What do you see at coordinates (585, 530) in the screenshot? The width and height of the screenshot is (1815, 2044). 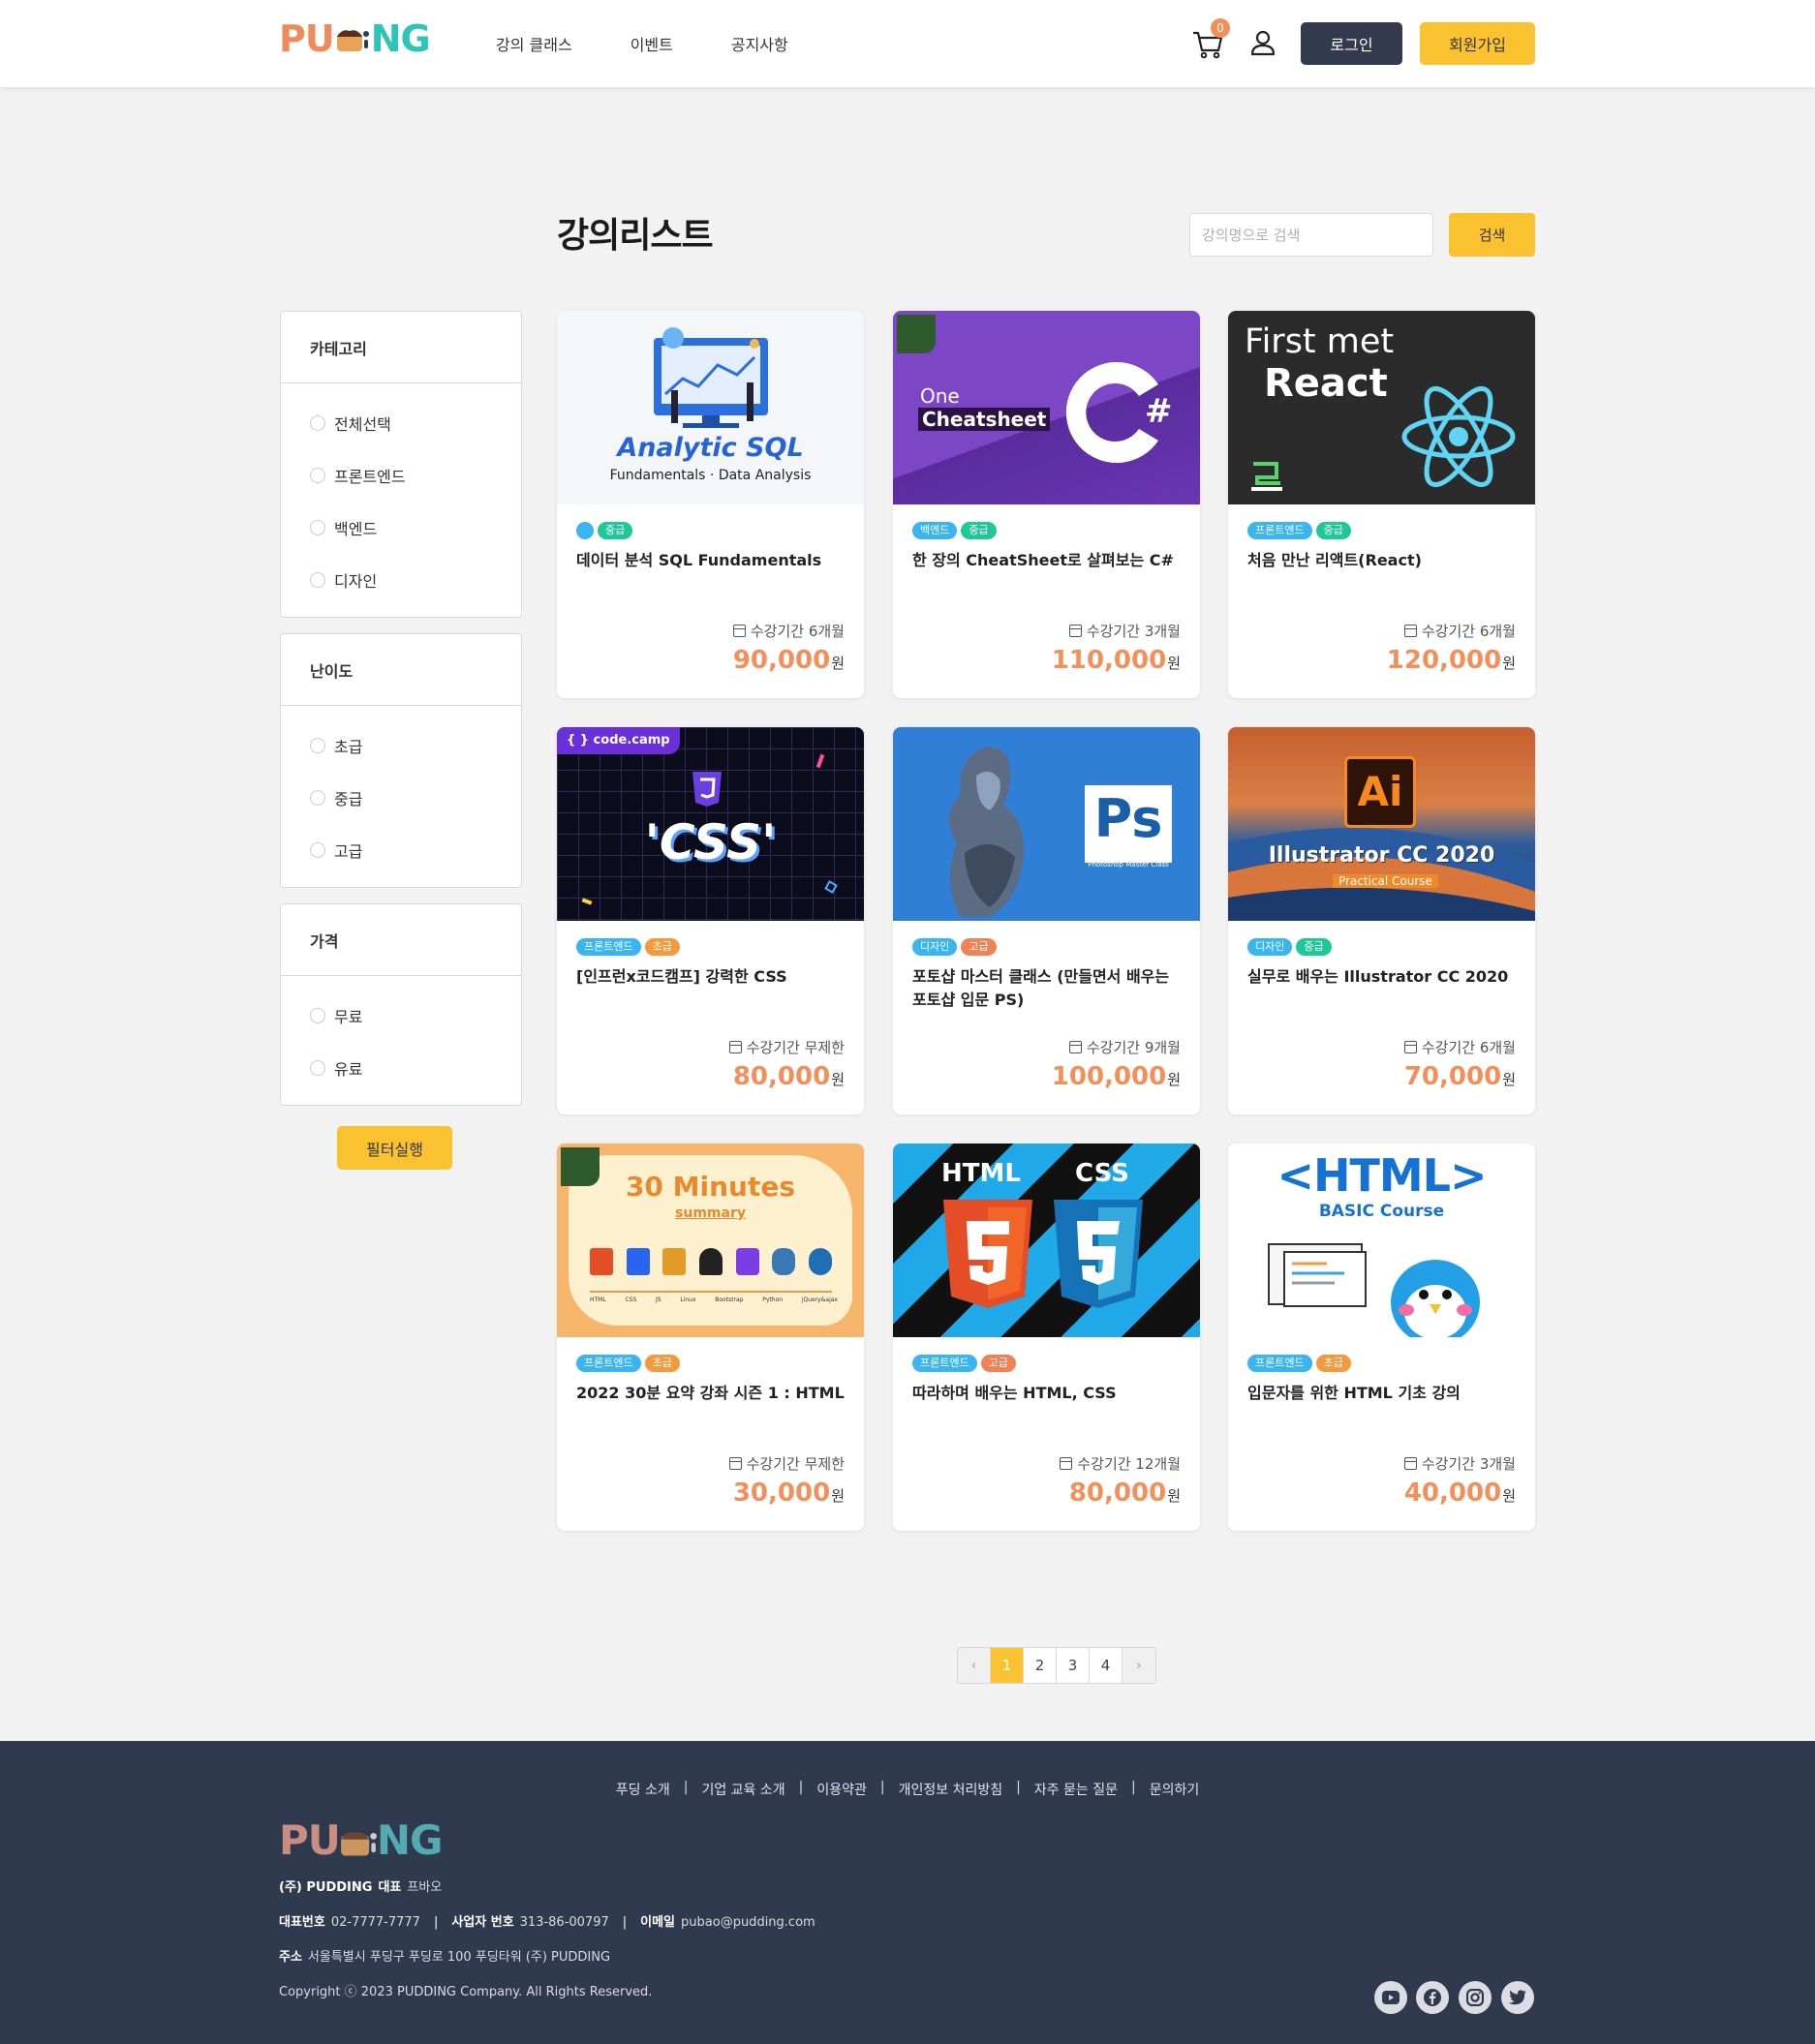 I see `category-tag` at bounding box center [585, 530].